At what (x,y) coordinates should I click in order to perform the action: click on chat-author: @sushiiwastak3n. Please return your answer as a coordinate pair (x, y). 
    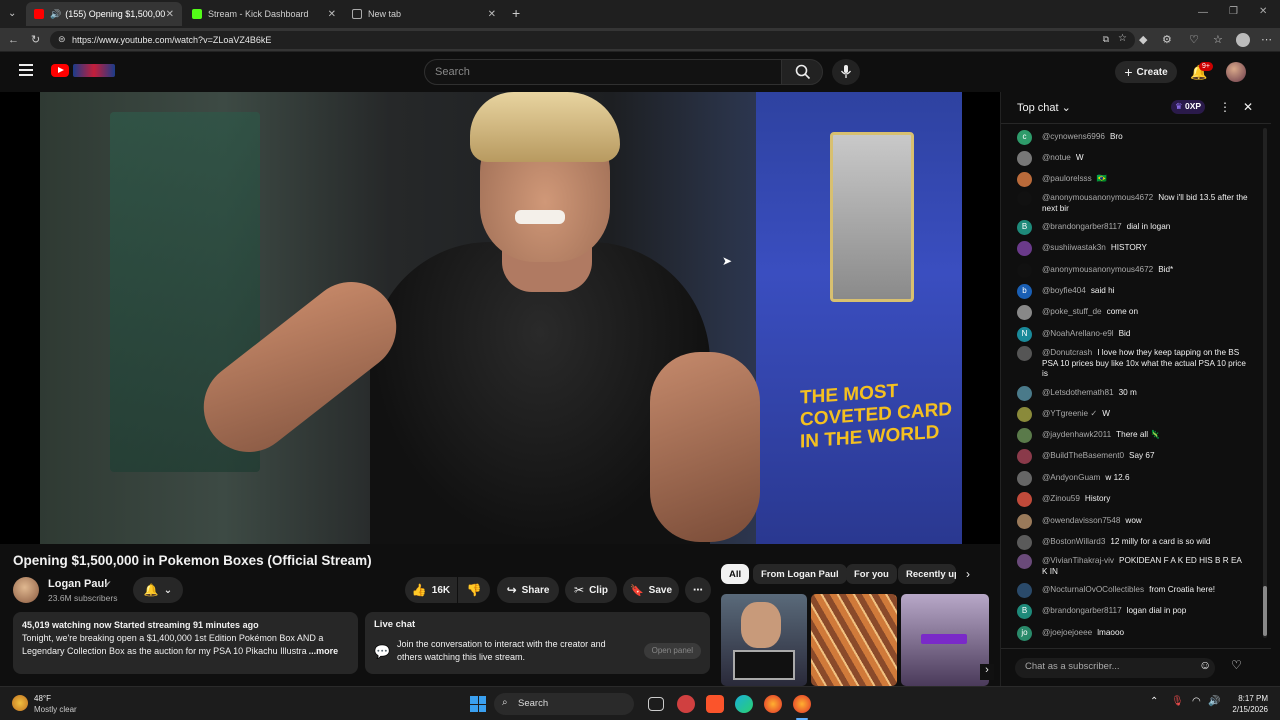
    Looking at the image, I should click on (1074, 247).